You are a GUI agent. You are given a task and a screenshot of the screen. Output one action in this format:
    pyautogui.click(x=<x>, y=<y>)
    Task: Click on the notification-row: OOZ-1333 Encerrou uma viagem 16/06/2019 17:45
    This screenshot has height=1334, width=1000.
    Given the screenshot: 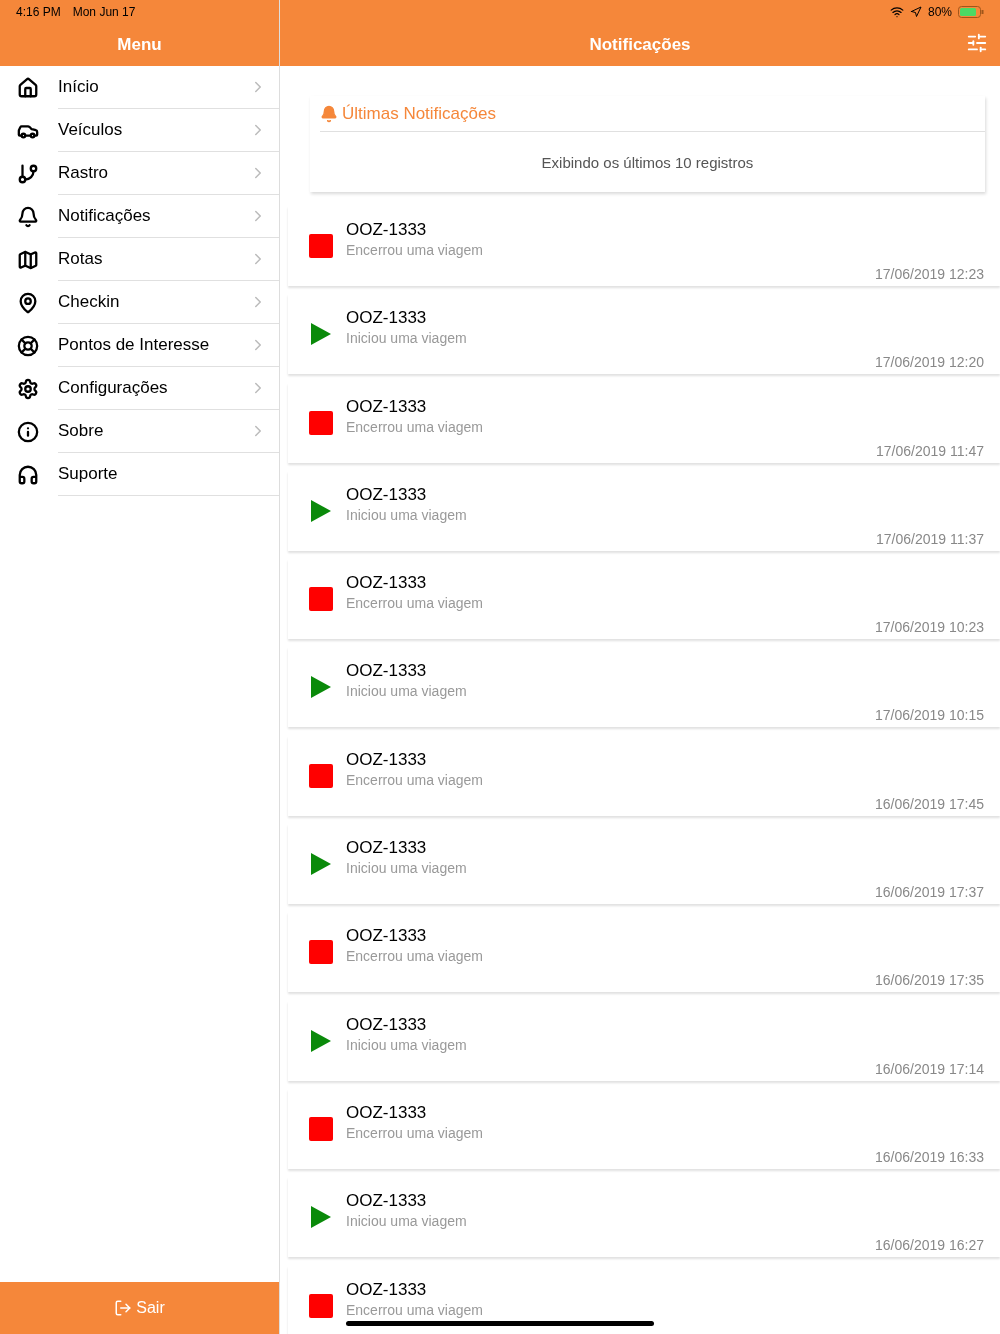 What is the action you would take?
    pyautogui.click(x=644, y=775)
    